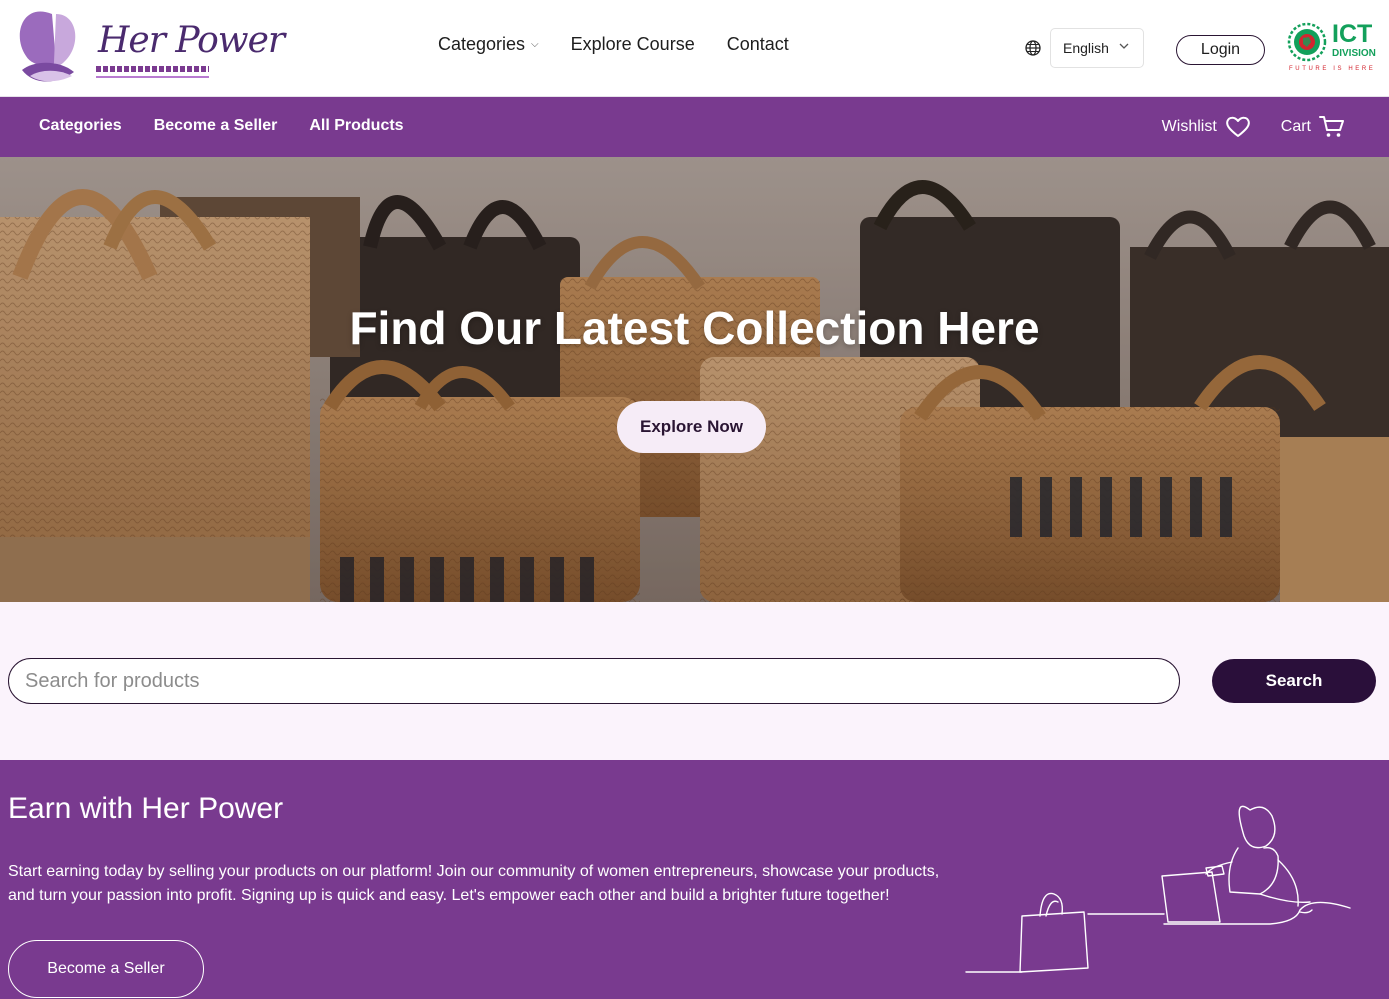 Image resolution: width=1389 pixels, height=999 pixels. What do you see at coordinates (1307, 42) in the screenshot?
I see `govt-emblem-icon` at bounding box center [1307, 42].